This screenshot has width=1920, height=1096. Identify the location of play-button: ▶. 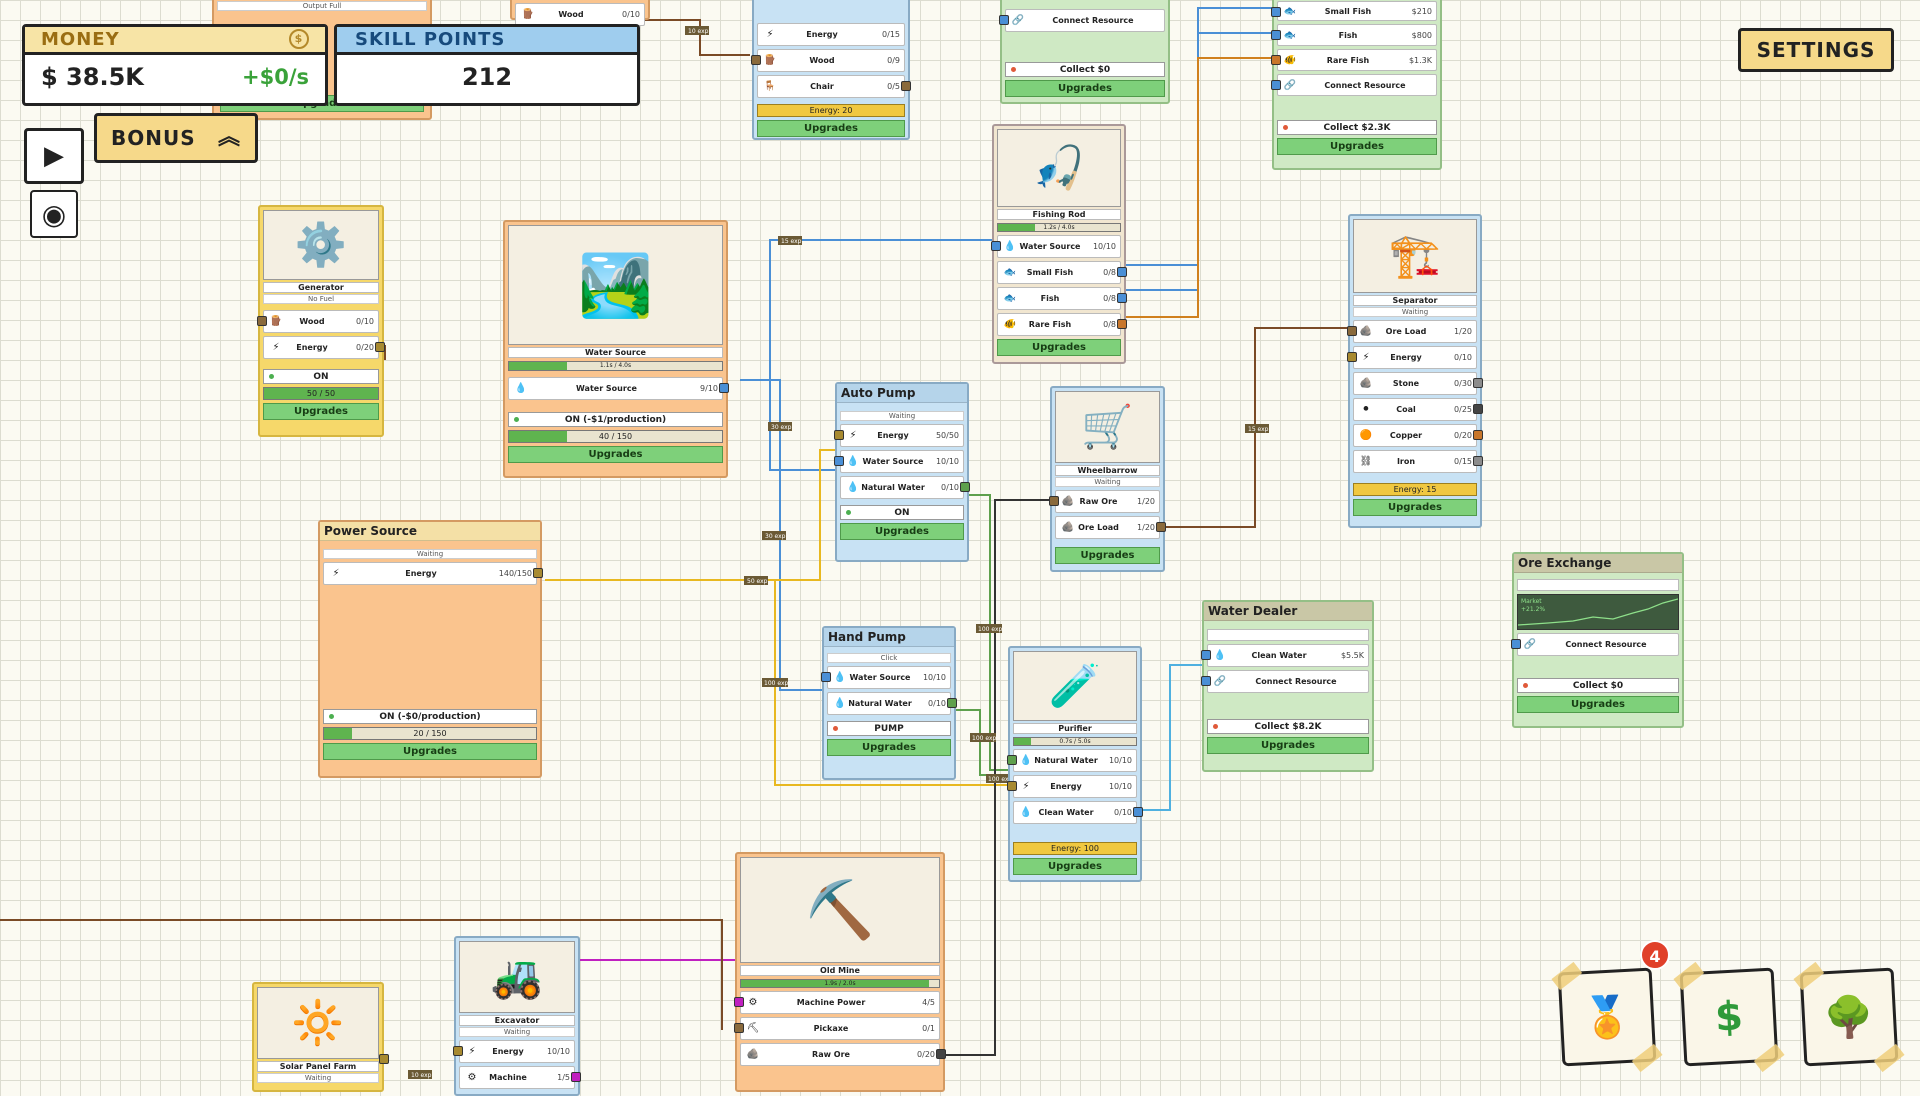
(54, 156).